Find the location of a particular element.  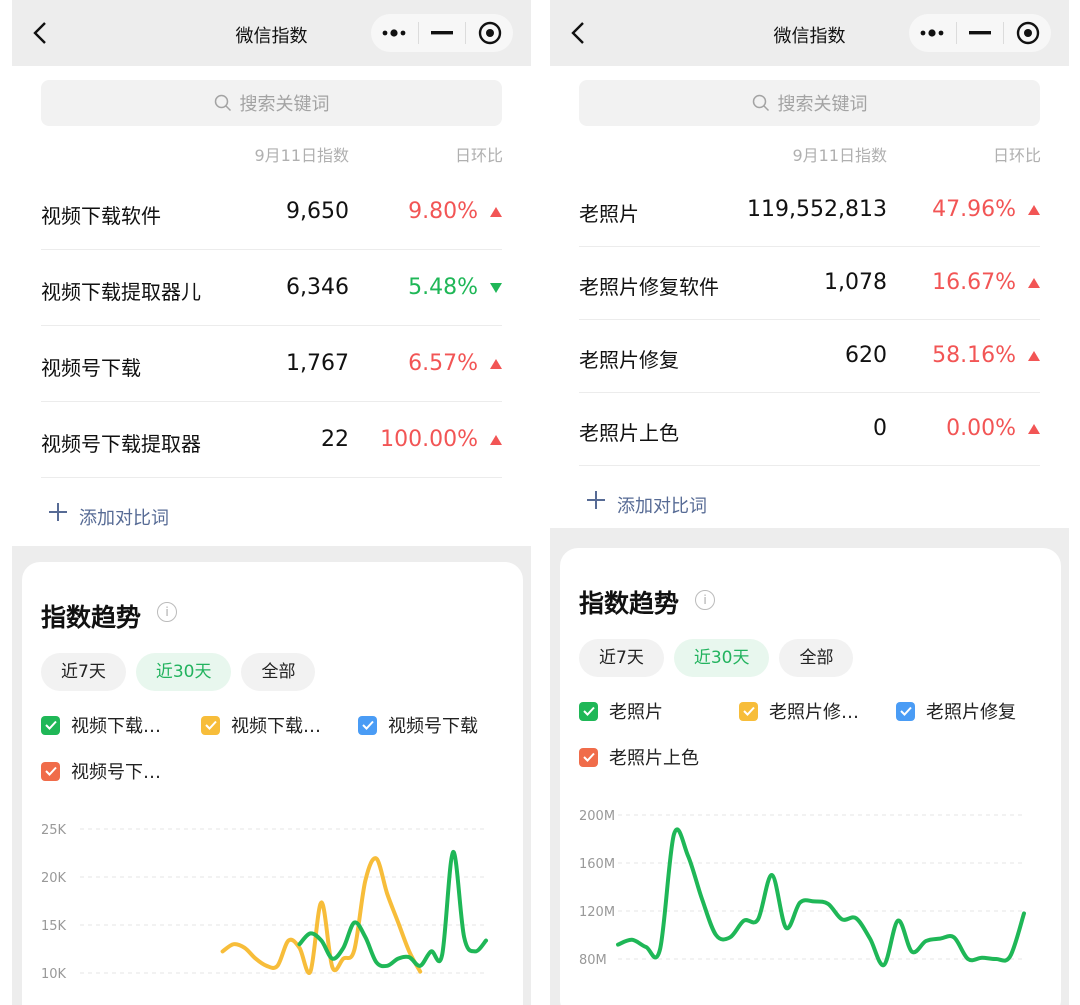

keyword-term: 视频号下载提取器 is located at coordinates (121, 444).